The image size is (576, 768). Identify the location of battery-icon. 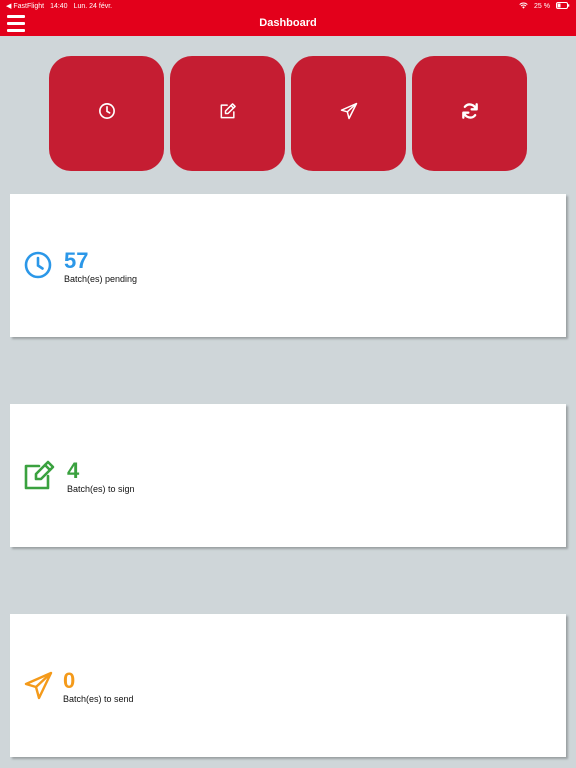
(563, 6).